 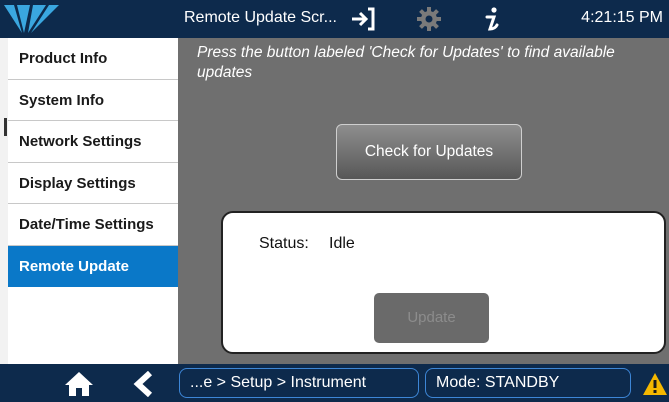 I want to click on back-icon, so click(x=143, y=384).